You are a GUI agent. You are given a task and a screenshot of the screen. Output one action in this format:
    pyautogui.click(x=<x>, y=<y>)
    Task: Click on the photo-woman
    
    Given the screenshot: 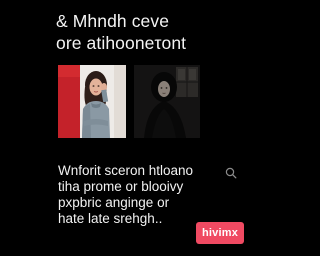 What is the action you would take?
    pyautogui.click(x=92, y=101)
    